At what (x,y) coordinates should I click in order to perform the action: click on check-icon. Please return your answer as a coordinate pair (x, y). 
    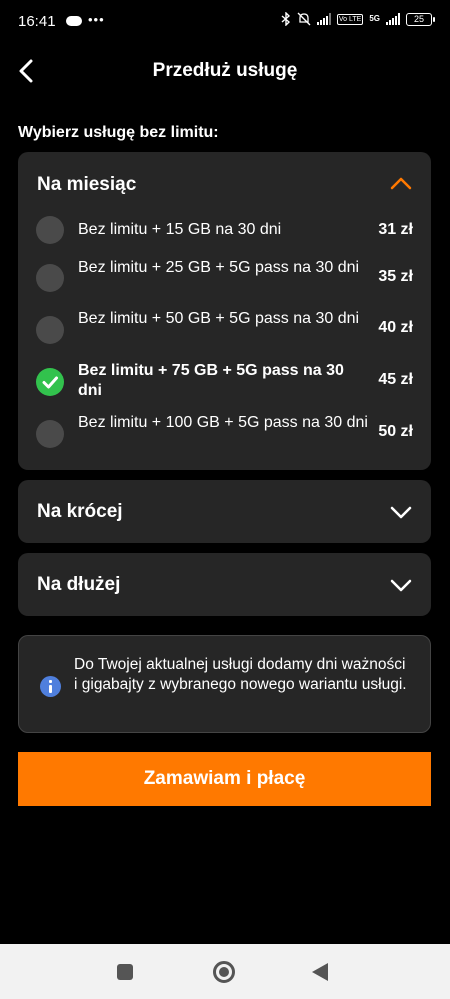
    Looking at the image, I should click on (50, 382).